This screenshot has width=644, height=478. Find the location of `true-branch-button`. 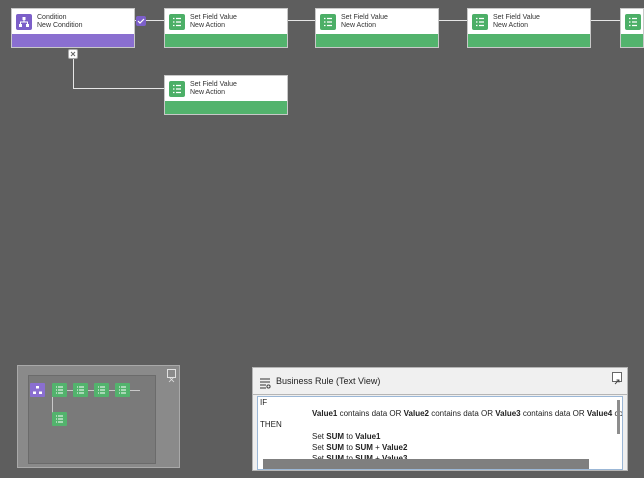

true-branch-button is located at coordinates (141, 21).